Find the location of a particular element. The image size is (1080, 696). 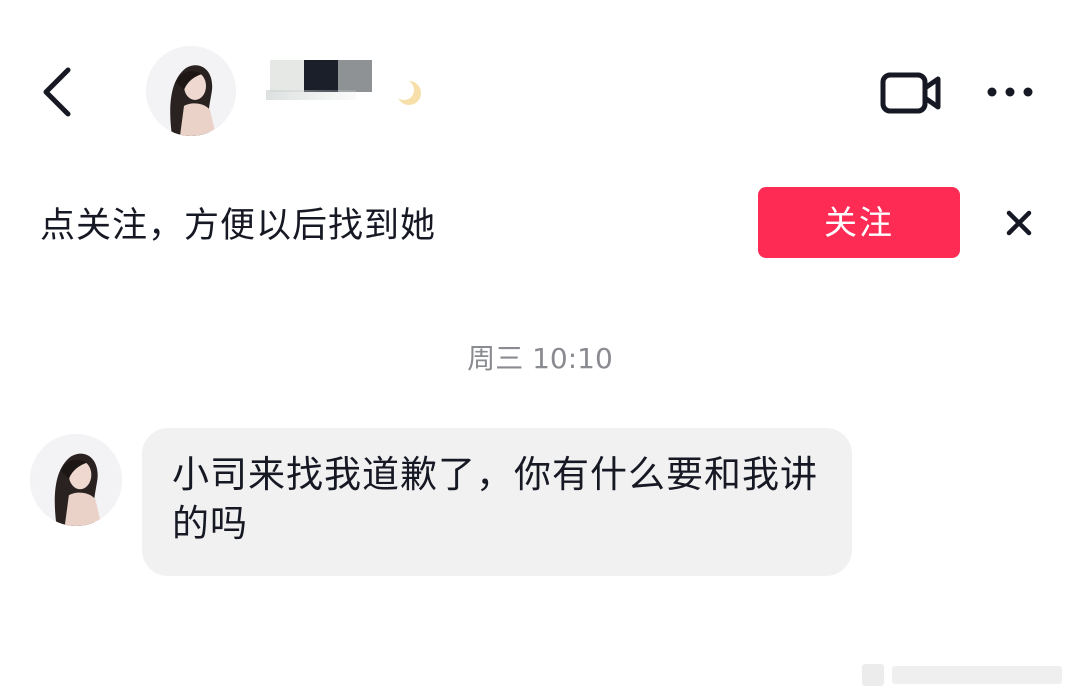

video-camera-icon is located at coordinates (910, 93).